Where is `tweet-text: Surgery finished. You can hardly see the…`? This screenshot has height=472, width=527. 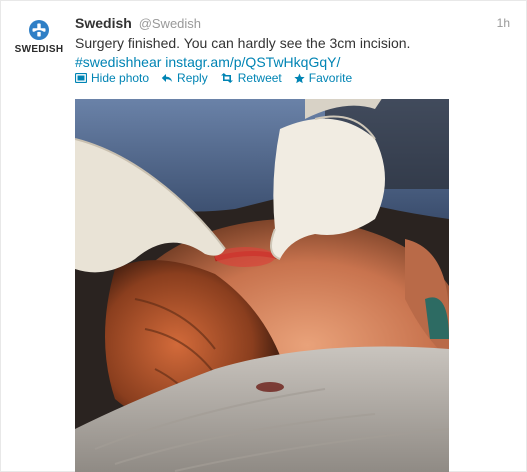 tweet-text: Surgery finished. You can hardly see the… is located at coordinates (290, 53).